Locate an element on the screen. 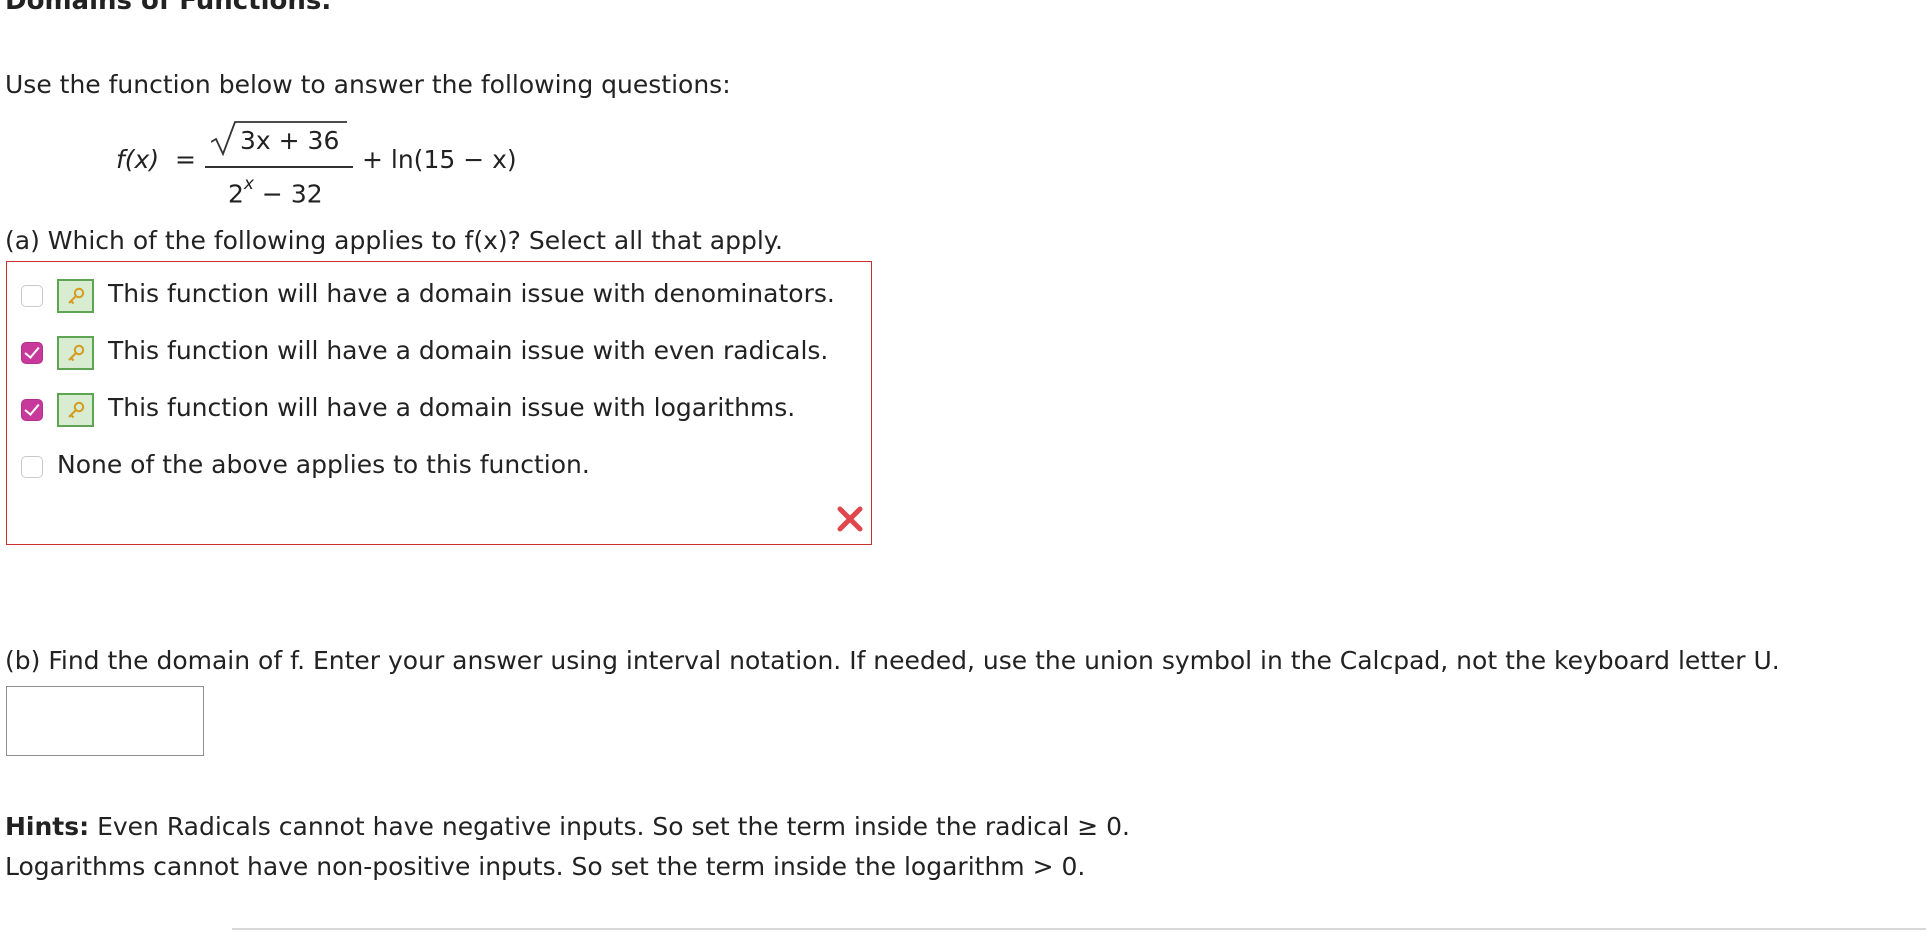 The height and width of the screenshot is (932, 1926). fraction-bar is located at coordinates (279, 167).